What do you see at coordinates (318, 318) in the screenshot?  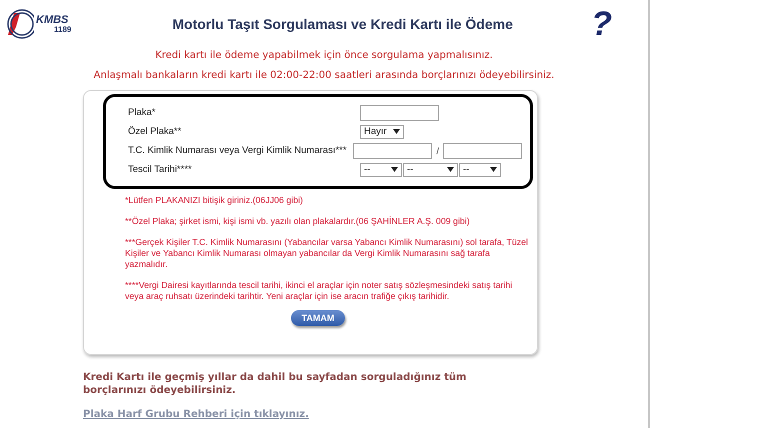 I see `submit-button: TAMAM` at bounding box center [318, 318].